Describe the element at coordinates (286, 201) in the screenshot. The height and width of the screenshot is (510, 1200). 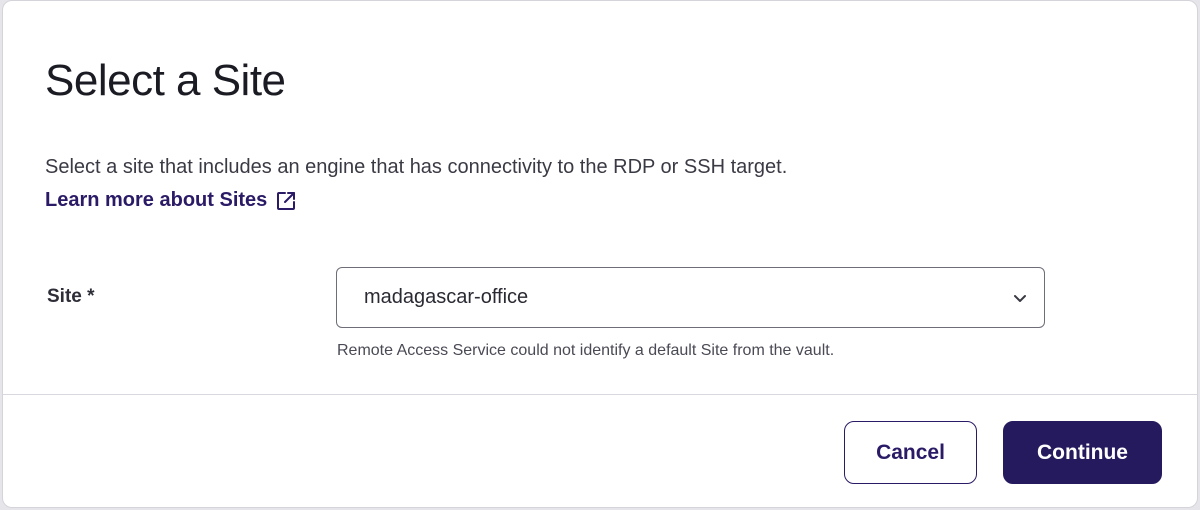
I see `external-link-icon` at that location.